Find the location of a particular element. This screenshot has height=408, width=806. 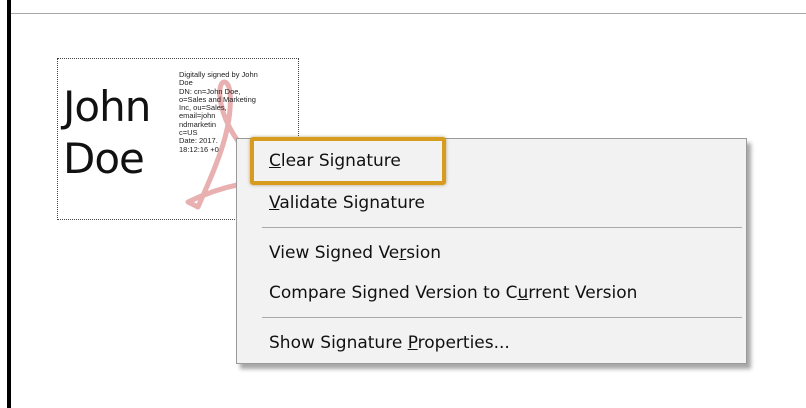

mnemonic: V is located at coordinates (274, 203).